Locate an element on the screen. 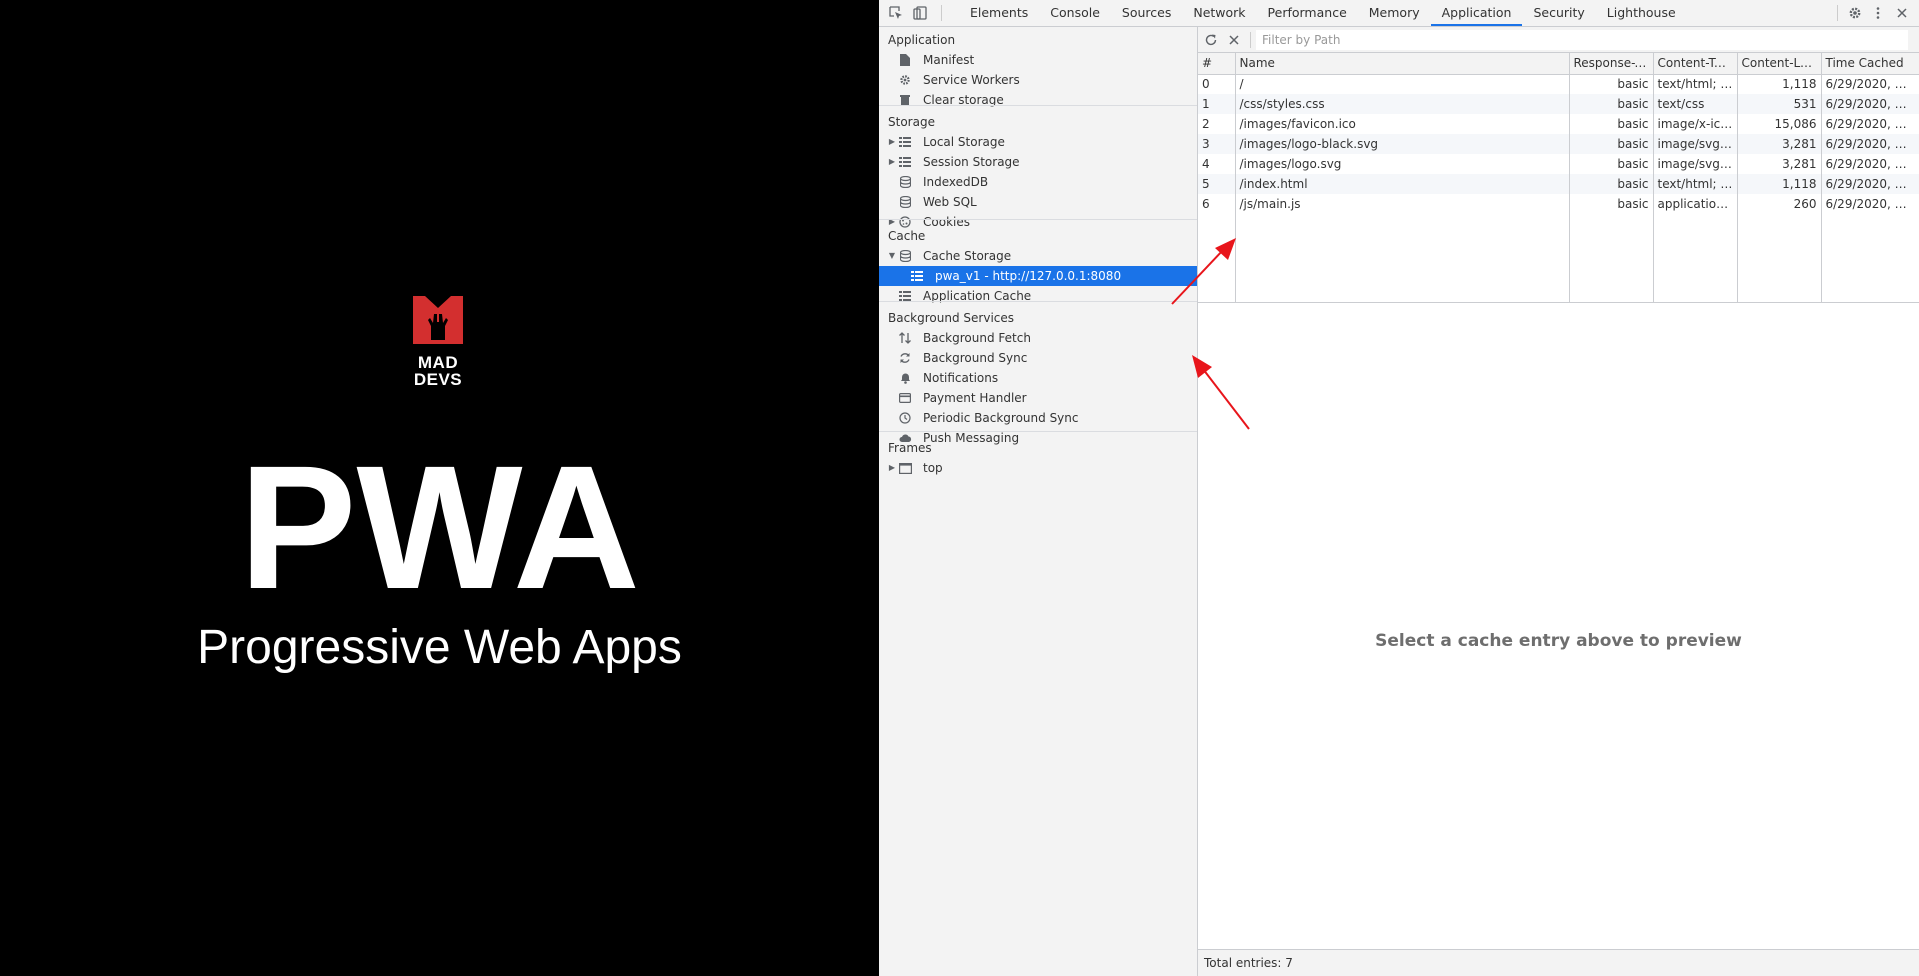 This screenshot has height=976, width=1919. sidebar-item-service-workers: Service Workers is located at coordinates (1038, 80).